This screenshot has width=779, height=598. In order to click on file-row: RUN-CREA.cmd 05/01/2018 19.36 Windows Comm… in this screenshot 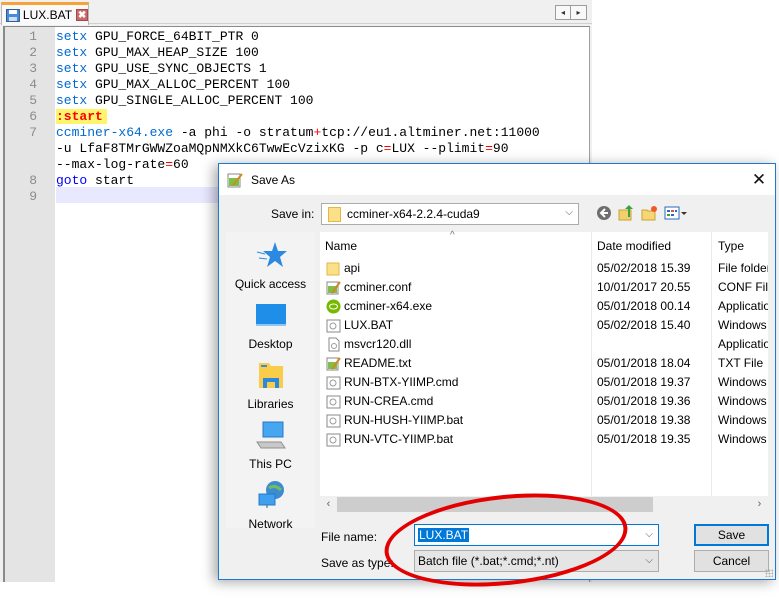, I will do `click(544, 401)`.